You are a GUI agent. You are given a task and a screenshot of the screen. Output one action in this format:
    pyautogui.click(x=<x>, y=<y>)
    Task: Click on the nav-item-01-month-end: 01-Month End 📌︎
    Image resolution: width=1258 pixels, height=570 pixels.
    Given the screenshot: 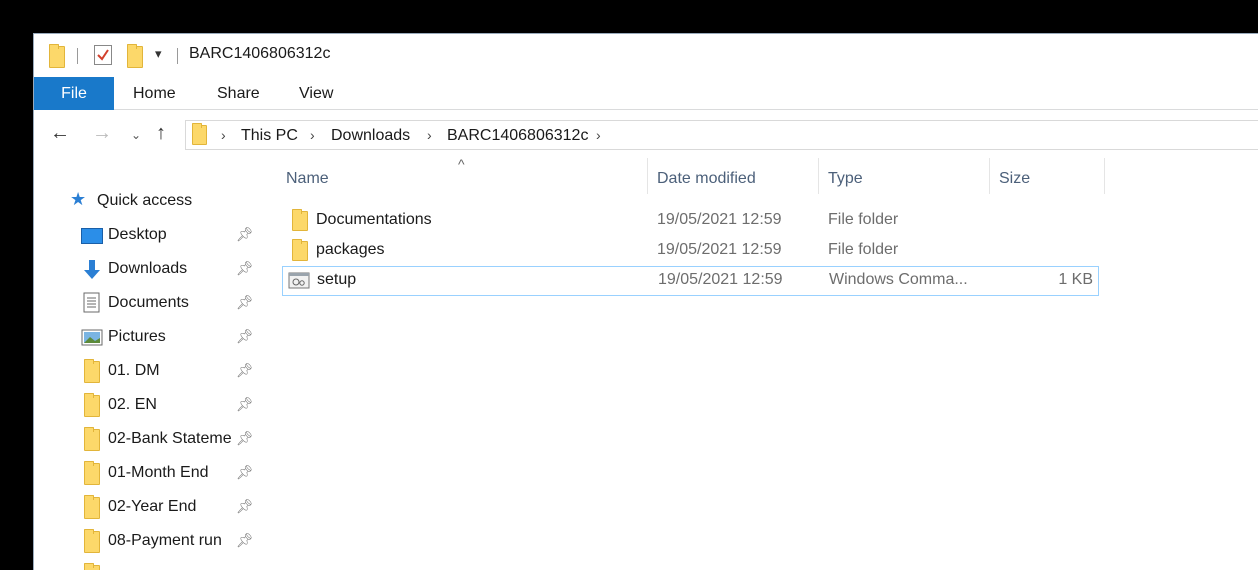 What is the action you would take?
    pyautogui.click(x=149, y=473)
    